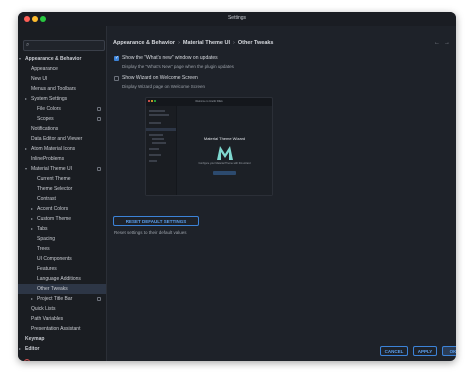 The width and height of the screenshot is (474, 387). Describe the element at coordinates (55, 299) in the screenshot. I see `sidebar-item-label: Project Title Bar` at that location.